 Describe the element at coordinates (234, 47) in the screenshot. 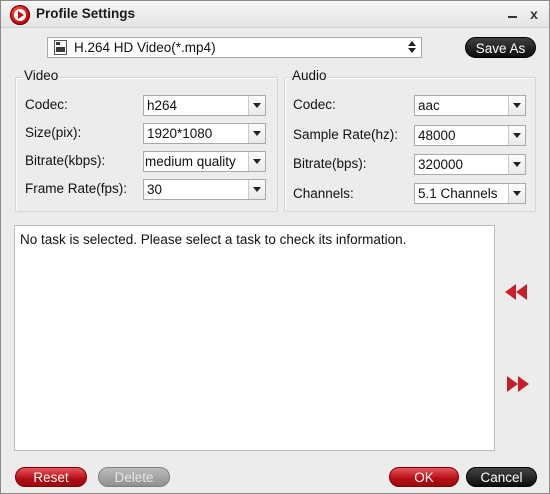

I see `profile-select: H.264 HD Video(*.mp4)` at that location.